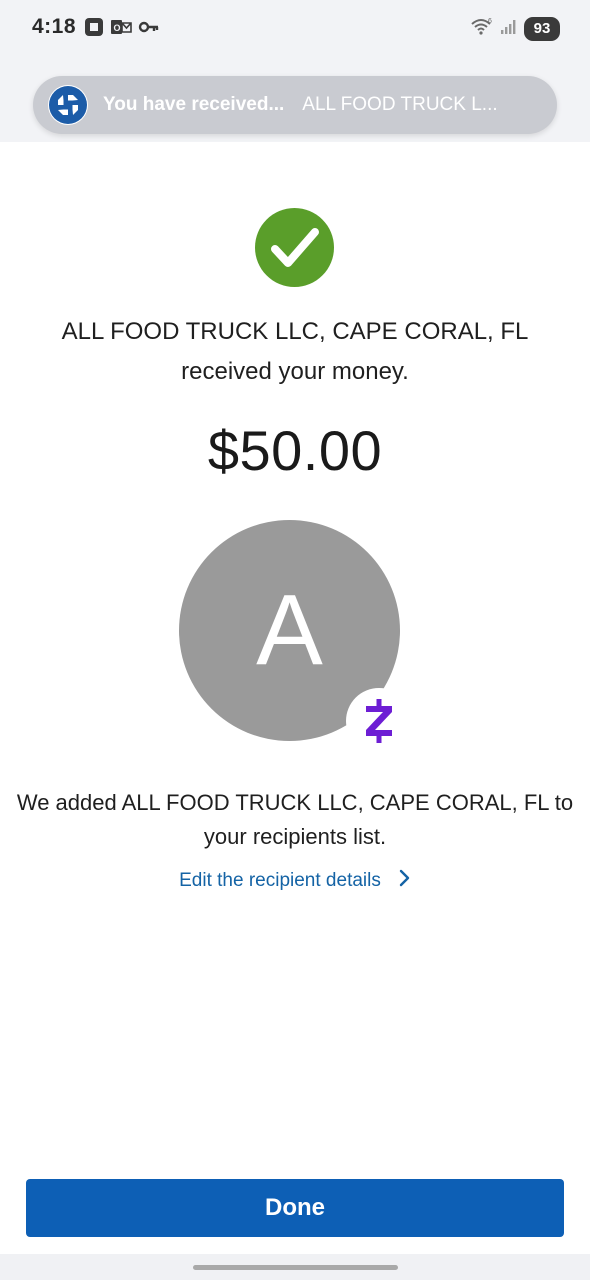 Image resolution: width=590 pixels, height=1280 pixels. Describe the element at coordinates (542, 28) in the screenshot. I see `battery-indicator: 93` at that location.